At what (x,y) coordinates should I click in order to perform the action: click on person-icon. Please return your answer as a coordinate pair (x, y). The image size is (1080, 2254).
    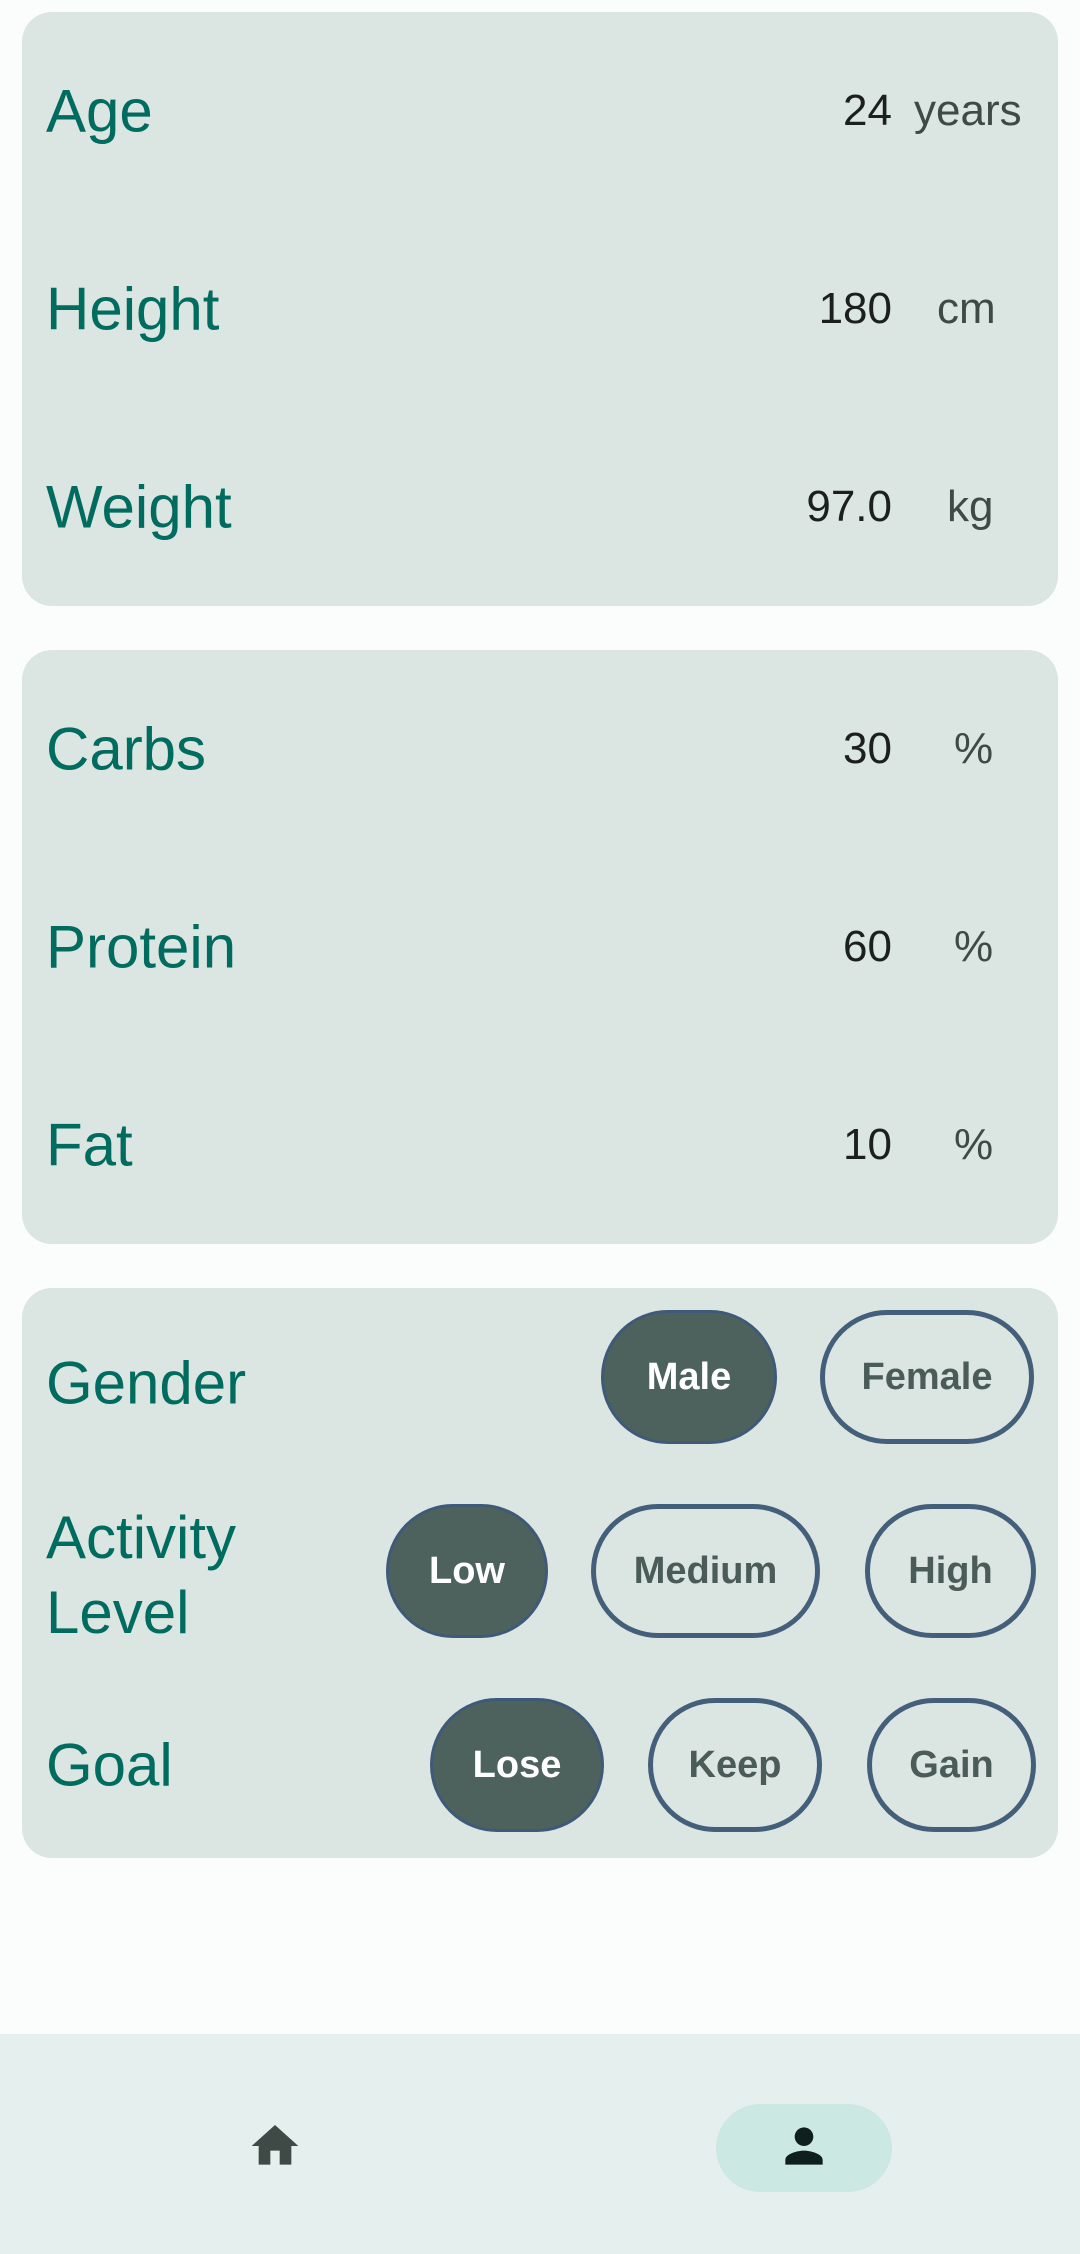
    Looking at the image, I should click on (804, 2148).